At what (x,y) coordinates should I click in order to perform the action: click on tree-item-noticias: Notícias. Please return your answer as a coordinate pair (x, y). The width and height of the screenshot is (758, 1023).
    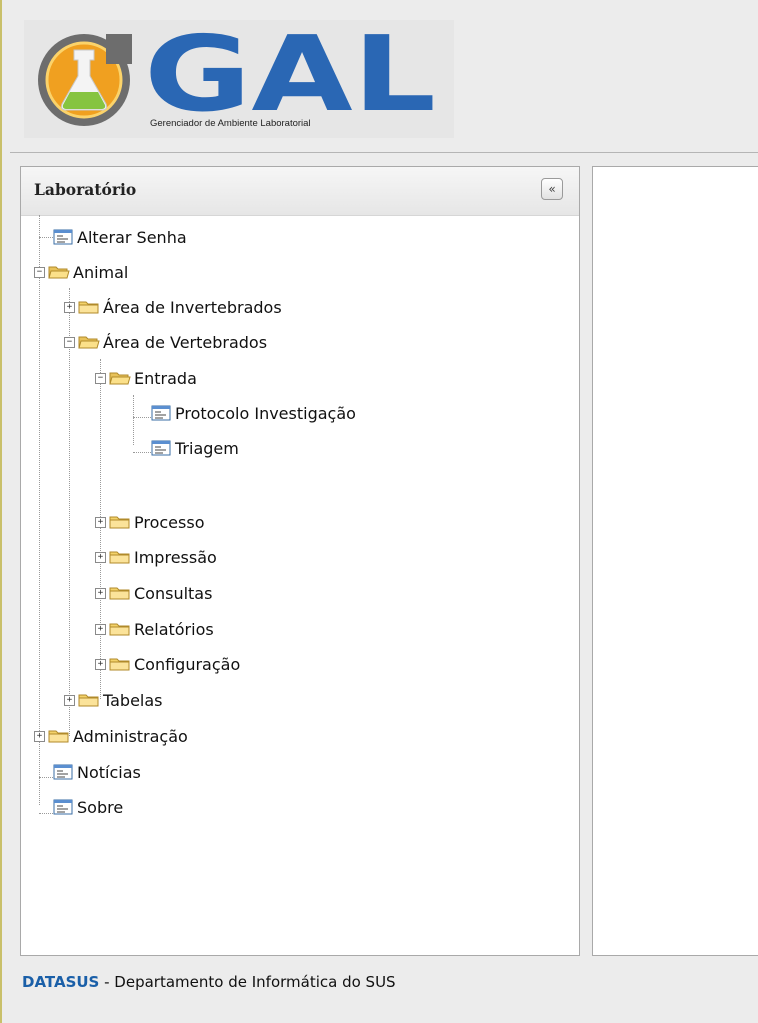
    Looking at the image, I should click on (97, 772).